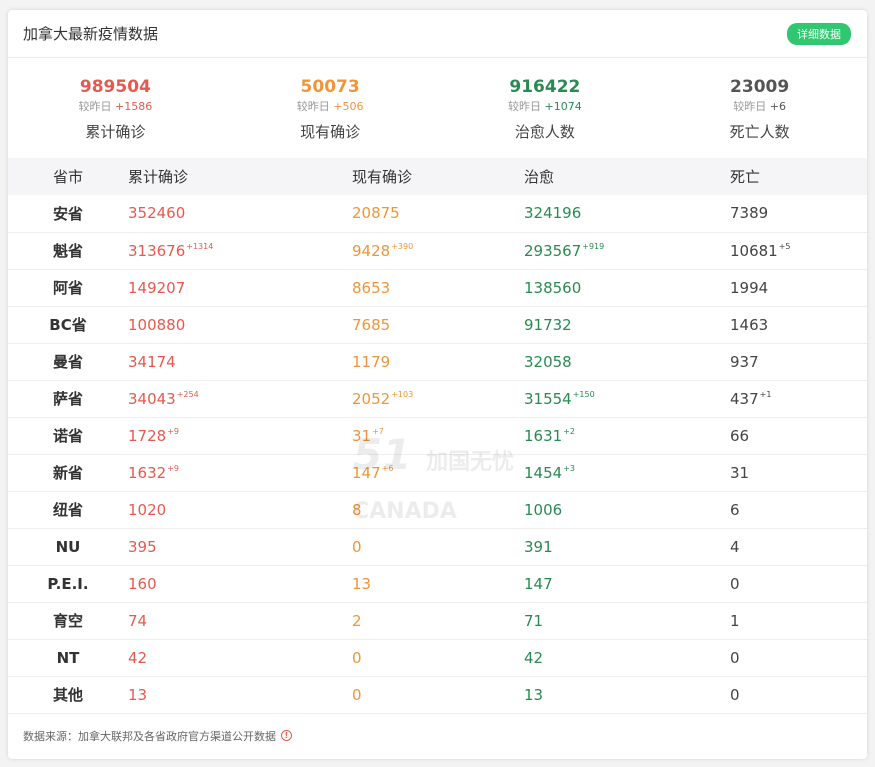 This screenshot has height=767, width=875. Describe the element at coordinates (437, 361) in the screenshot. I see `table-row: 曼省 34174 1179 32058 937` at that location.